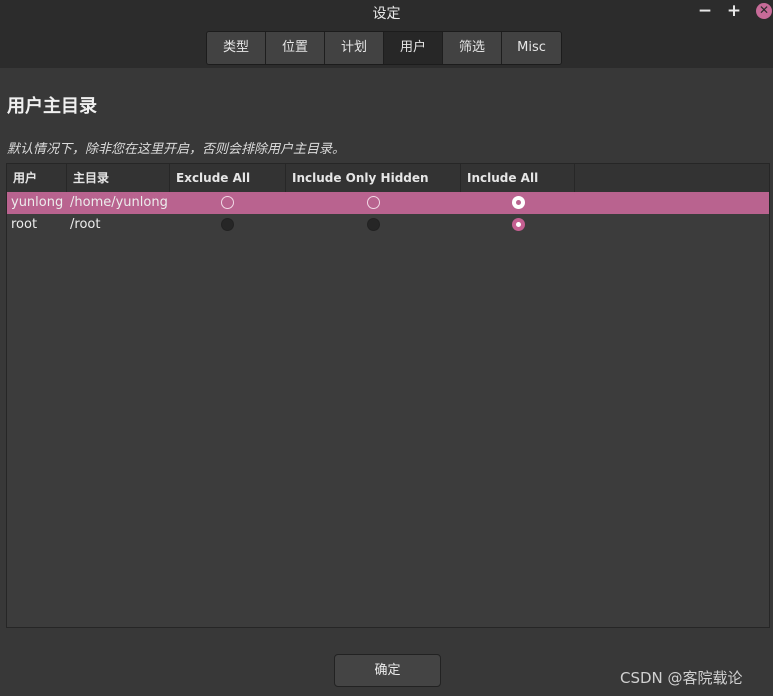 This screenshot has height=696, width=773. Describe the element at coordinates (518, 188) in the screenshot. I see `column-header-include-all: Include All Files` at that location.